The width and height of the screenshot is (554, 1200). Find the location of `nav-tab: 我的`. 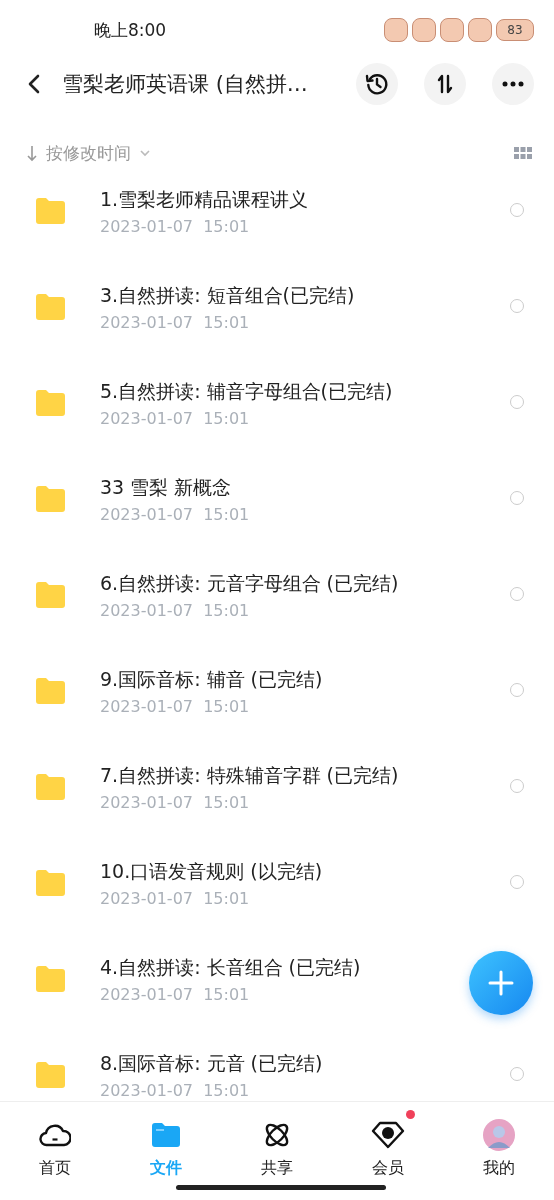

nav-tab: 我的 is located at coordinates (498, 1151).